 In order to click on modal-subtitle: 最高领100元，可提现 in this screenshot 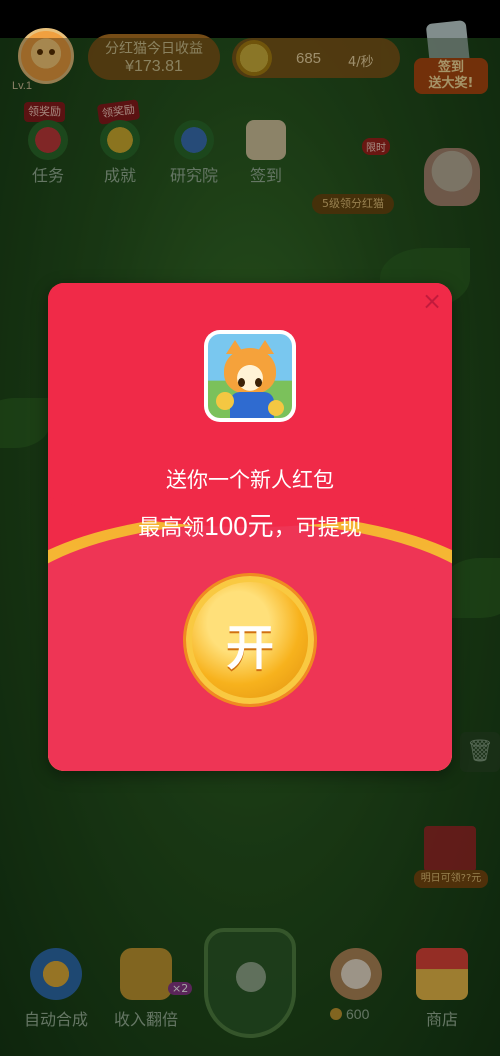, I will do `click(250, 524)`.